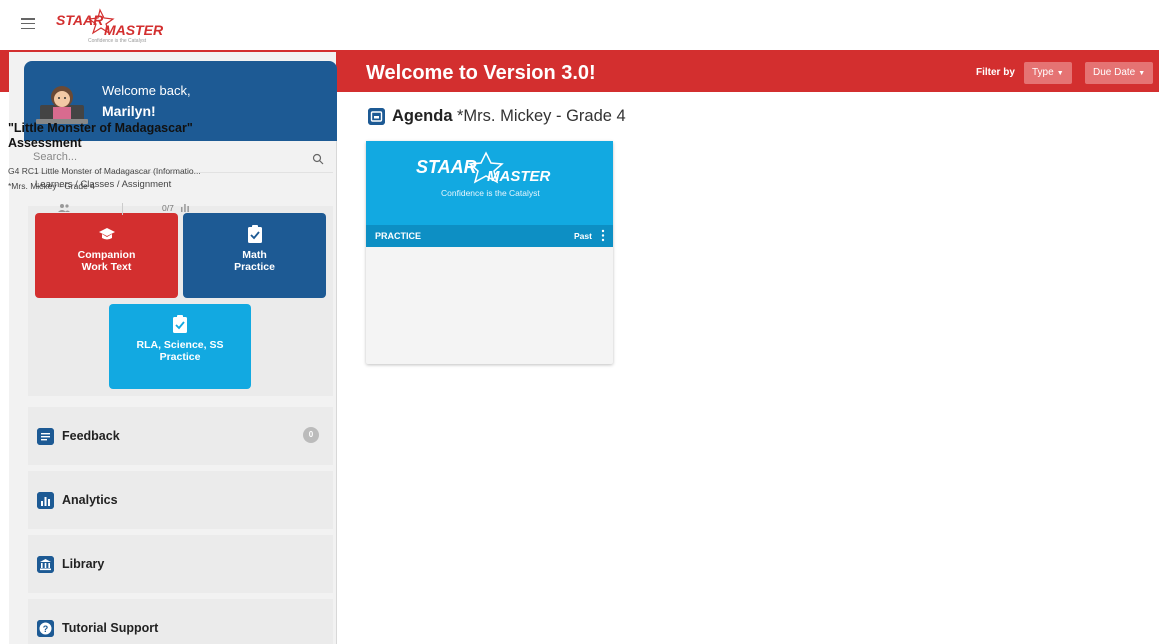 The image size is (1159, 644). Describe the element at coordinates (45, 564) in the screenshot. I see `library-icon` at that location.